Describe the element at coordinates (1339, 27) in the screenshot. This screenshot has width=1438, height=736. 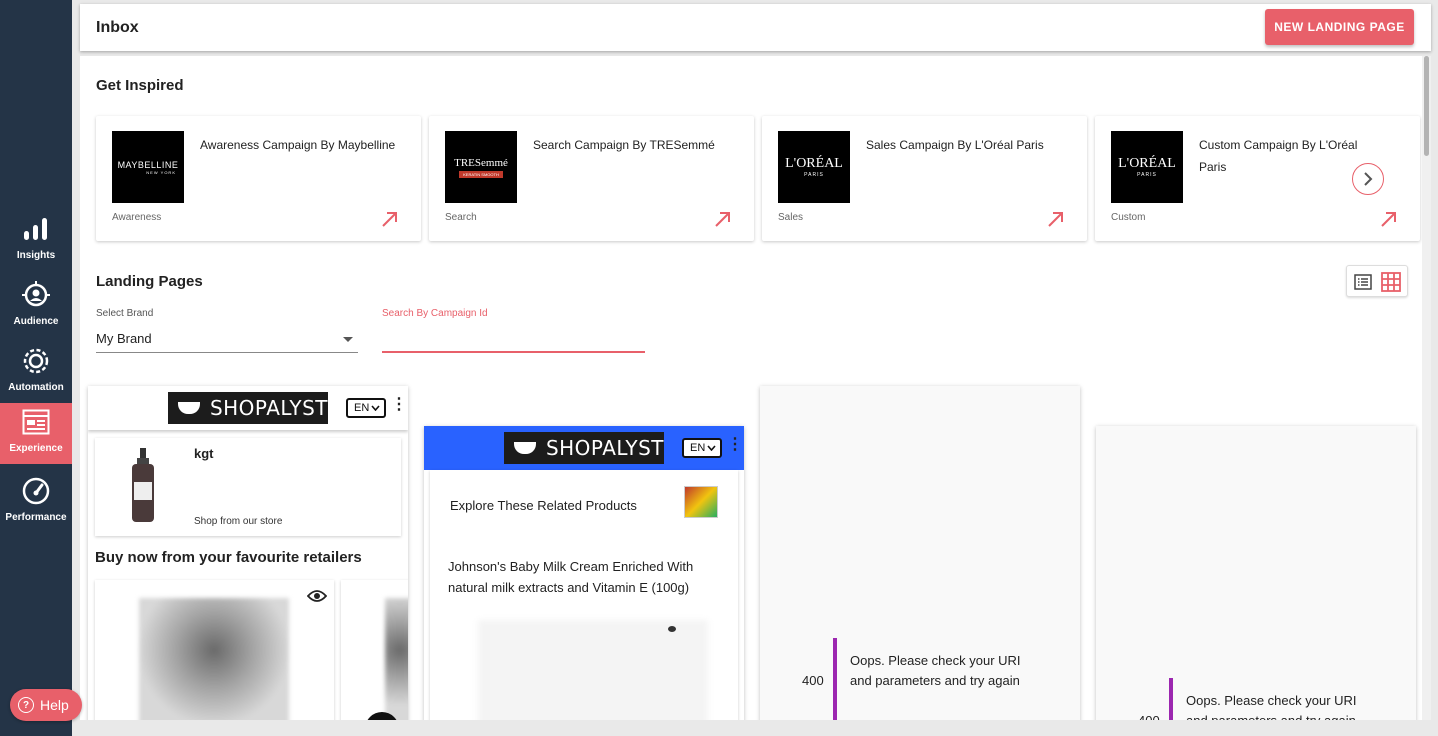
I see `new-landing-page-button: NEW LANDING PAGE` at that location.